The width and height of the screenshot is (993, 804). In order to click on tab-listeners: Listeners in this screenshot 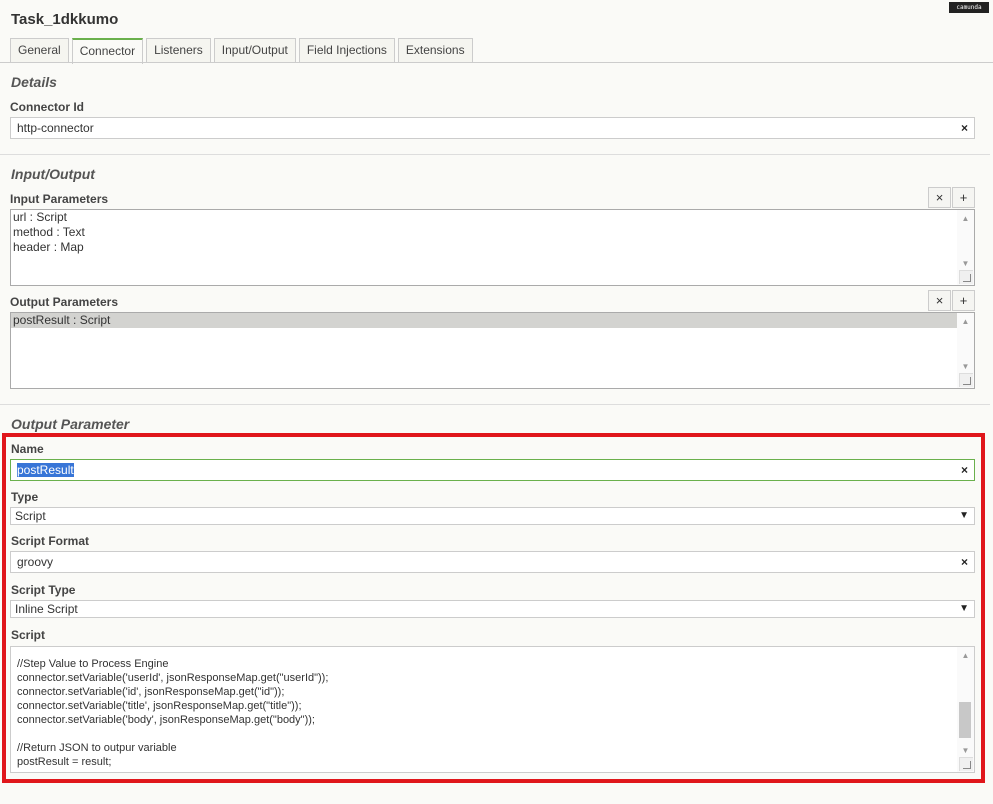, I will do `click(178, 50)`.